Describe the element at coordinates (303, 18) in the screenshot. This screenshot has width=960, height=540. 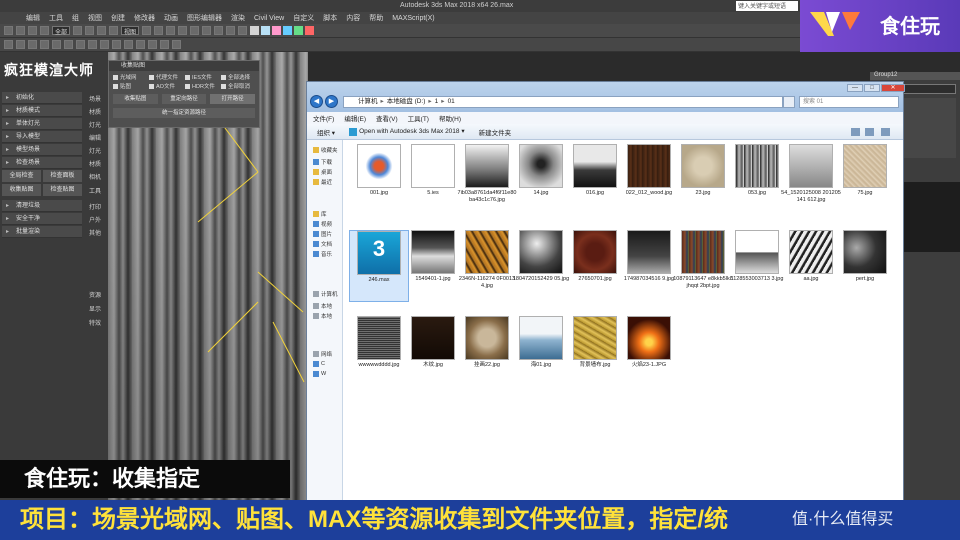
I see `max-menu-item: 自定义` at that location.